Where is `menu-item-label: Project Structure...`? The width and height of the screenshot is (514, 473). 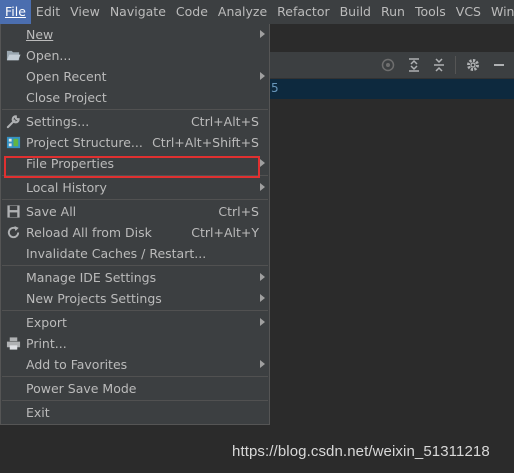
menu-item-label: Project Structure... is located at coordinates (84, 142).